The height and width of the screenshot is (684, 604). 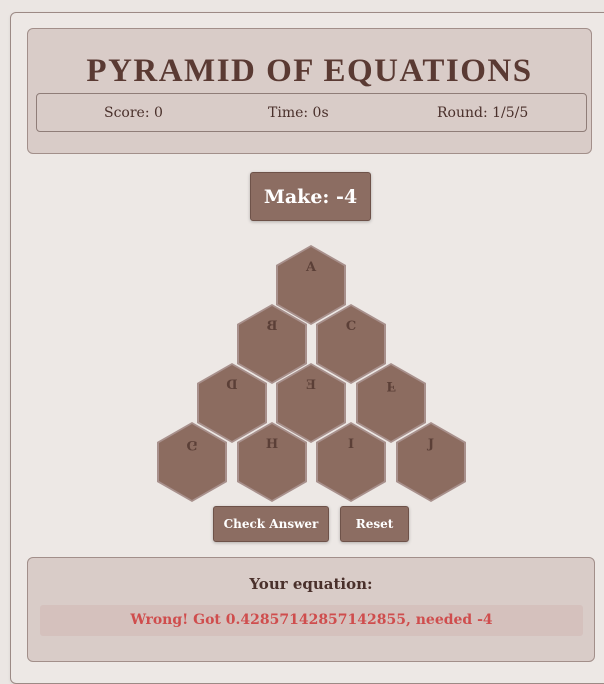 What do you see at coordinates (351, 326) in the screenshot?
I see `hex-label-c: C` at bounding box center [351, 326].